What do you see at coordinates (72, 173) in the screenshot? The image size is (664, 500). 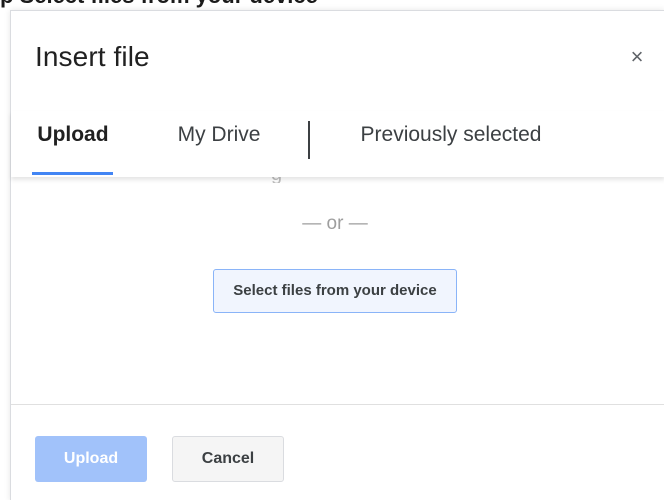 I see `active-tab-indicator` at bounding box center [72, 173].